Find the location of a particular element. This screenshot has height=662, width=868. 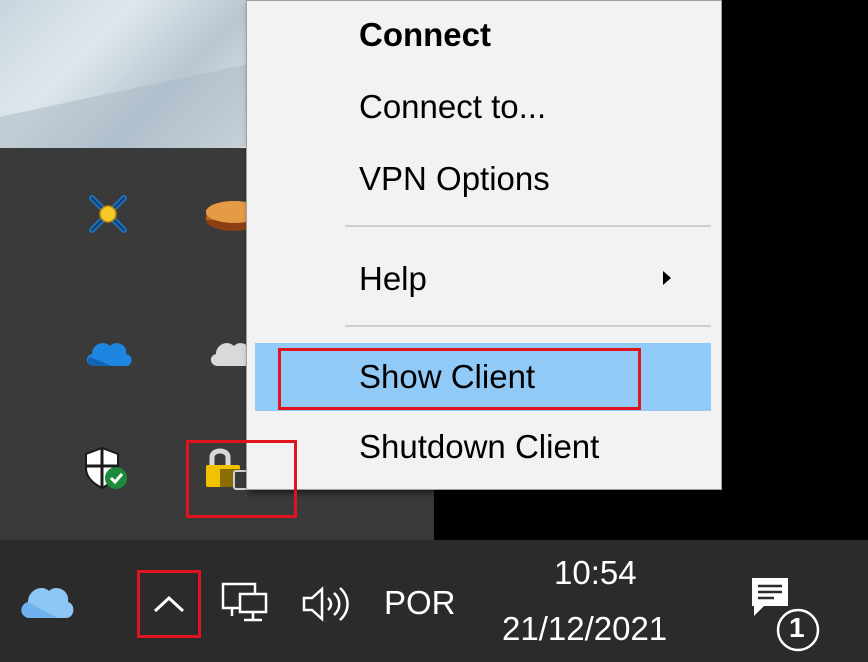

clock: 10:54 21/12/2021 is located at coordinates (592, 602).